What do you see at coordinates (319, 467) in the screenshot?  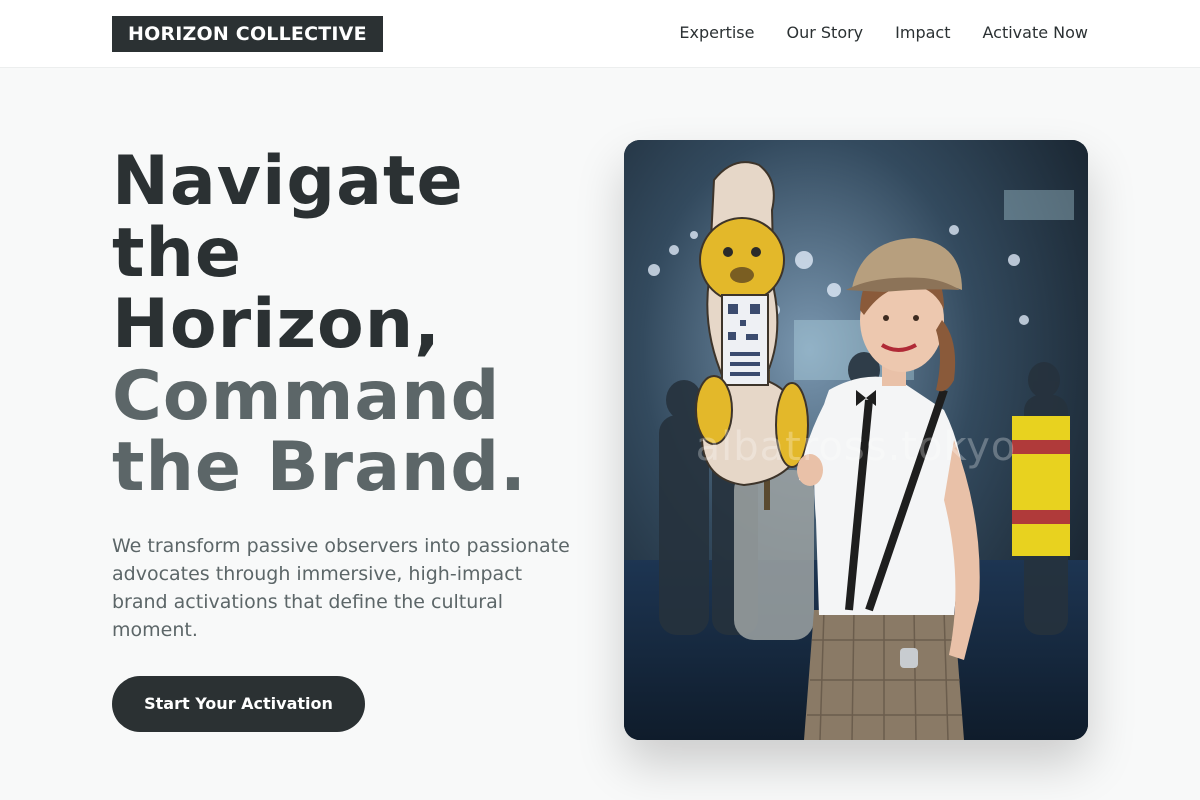 I see `headline-line-5: the Brand.` at bounding box center [319, 467].